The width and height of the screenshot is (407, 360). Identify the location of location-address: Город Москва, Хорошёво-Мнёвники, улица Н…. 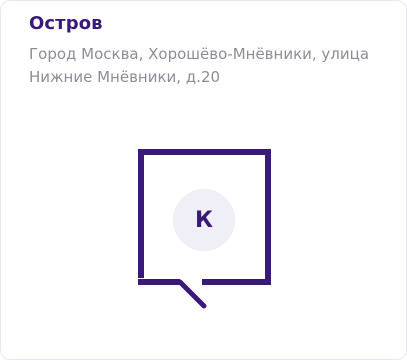
(199, 65).